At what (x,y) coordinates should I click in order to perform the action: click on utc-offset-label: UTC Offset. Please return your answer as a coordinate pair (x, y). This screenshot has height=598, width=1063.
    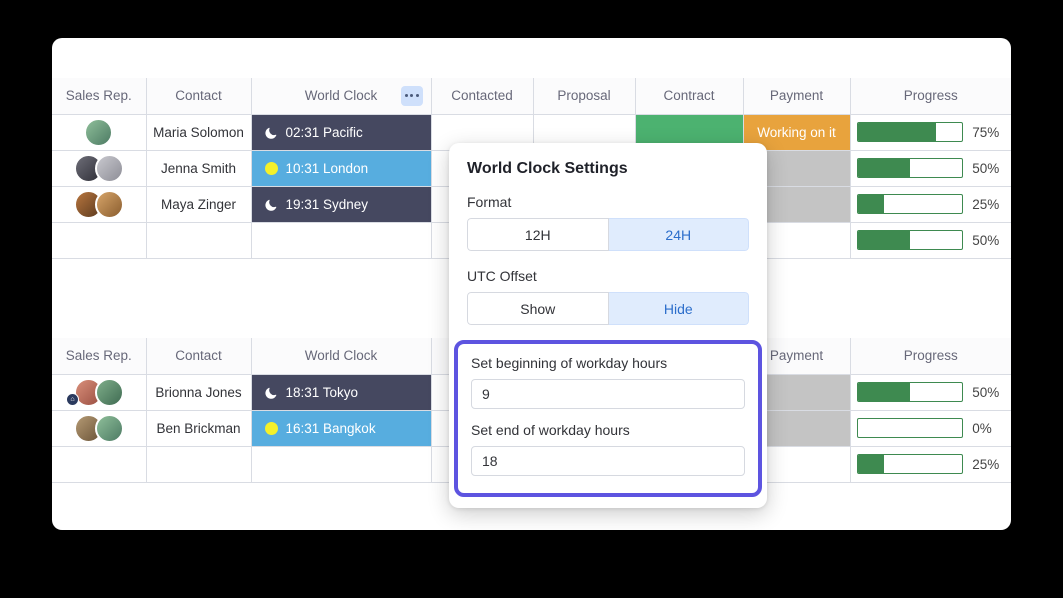
    Looking at the image, I should click on (502, 276).